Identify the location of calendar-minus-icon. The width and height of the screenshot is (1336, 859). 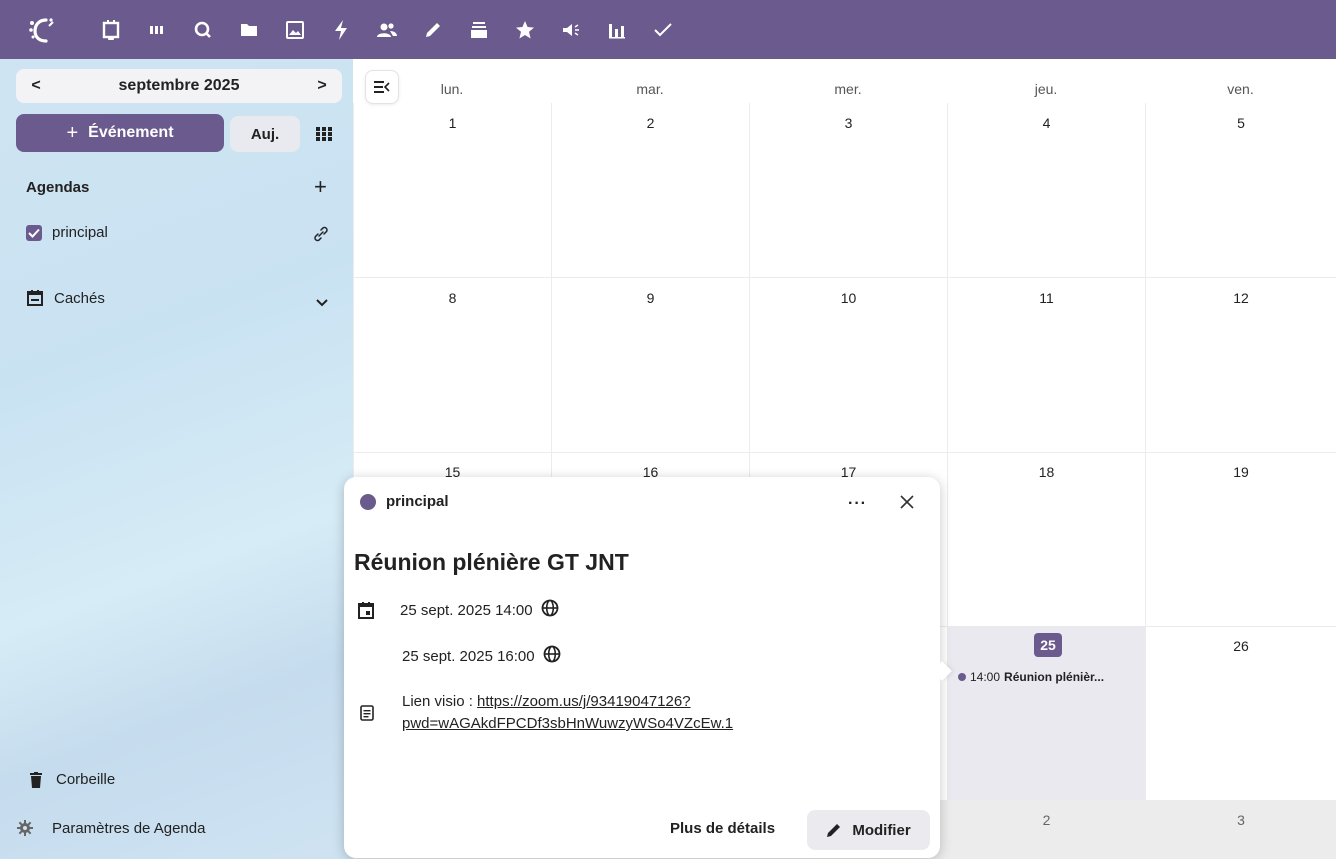
(35, 298).